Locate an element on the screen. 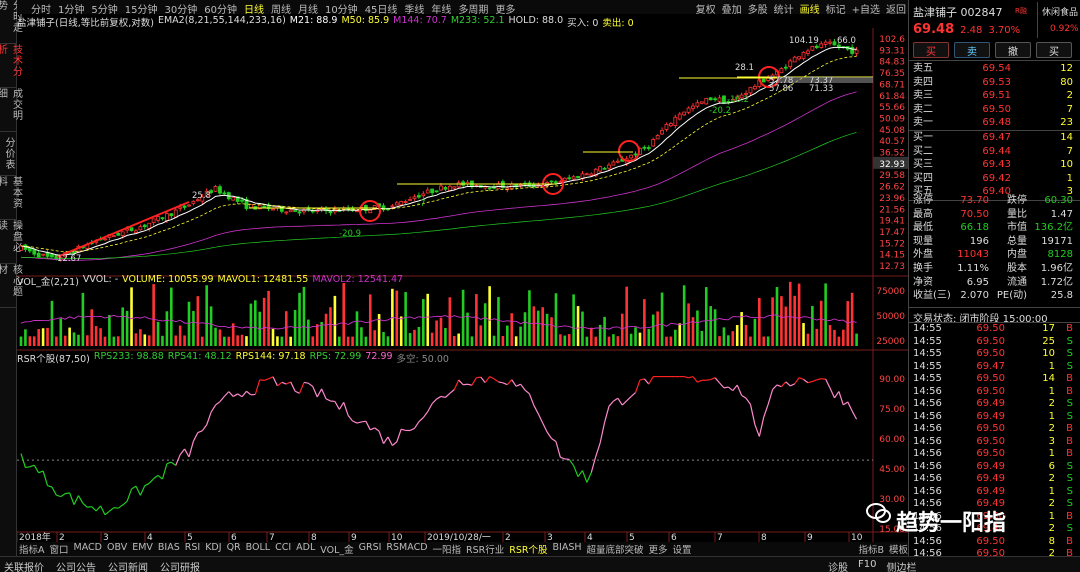  indicator-tab: BIASH is located at coordinates (567, 549).